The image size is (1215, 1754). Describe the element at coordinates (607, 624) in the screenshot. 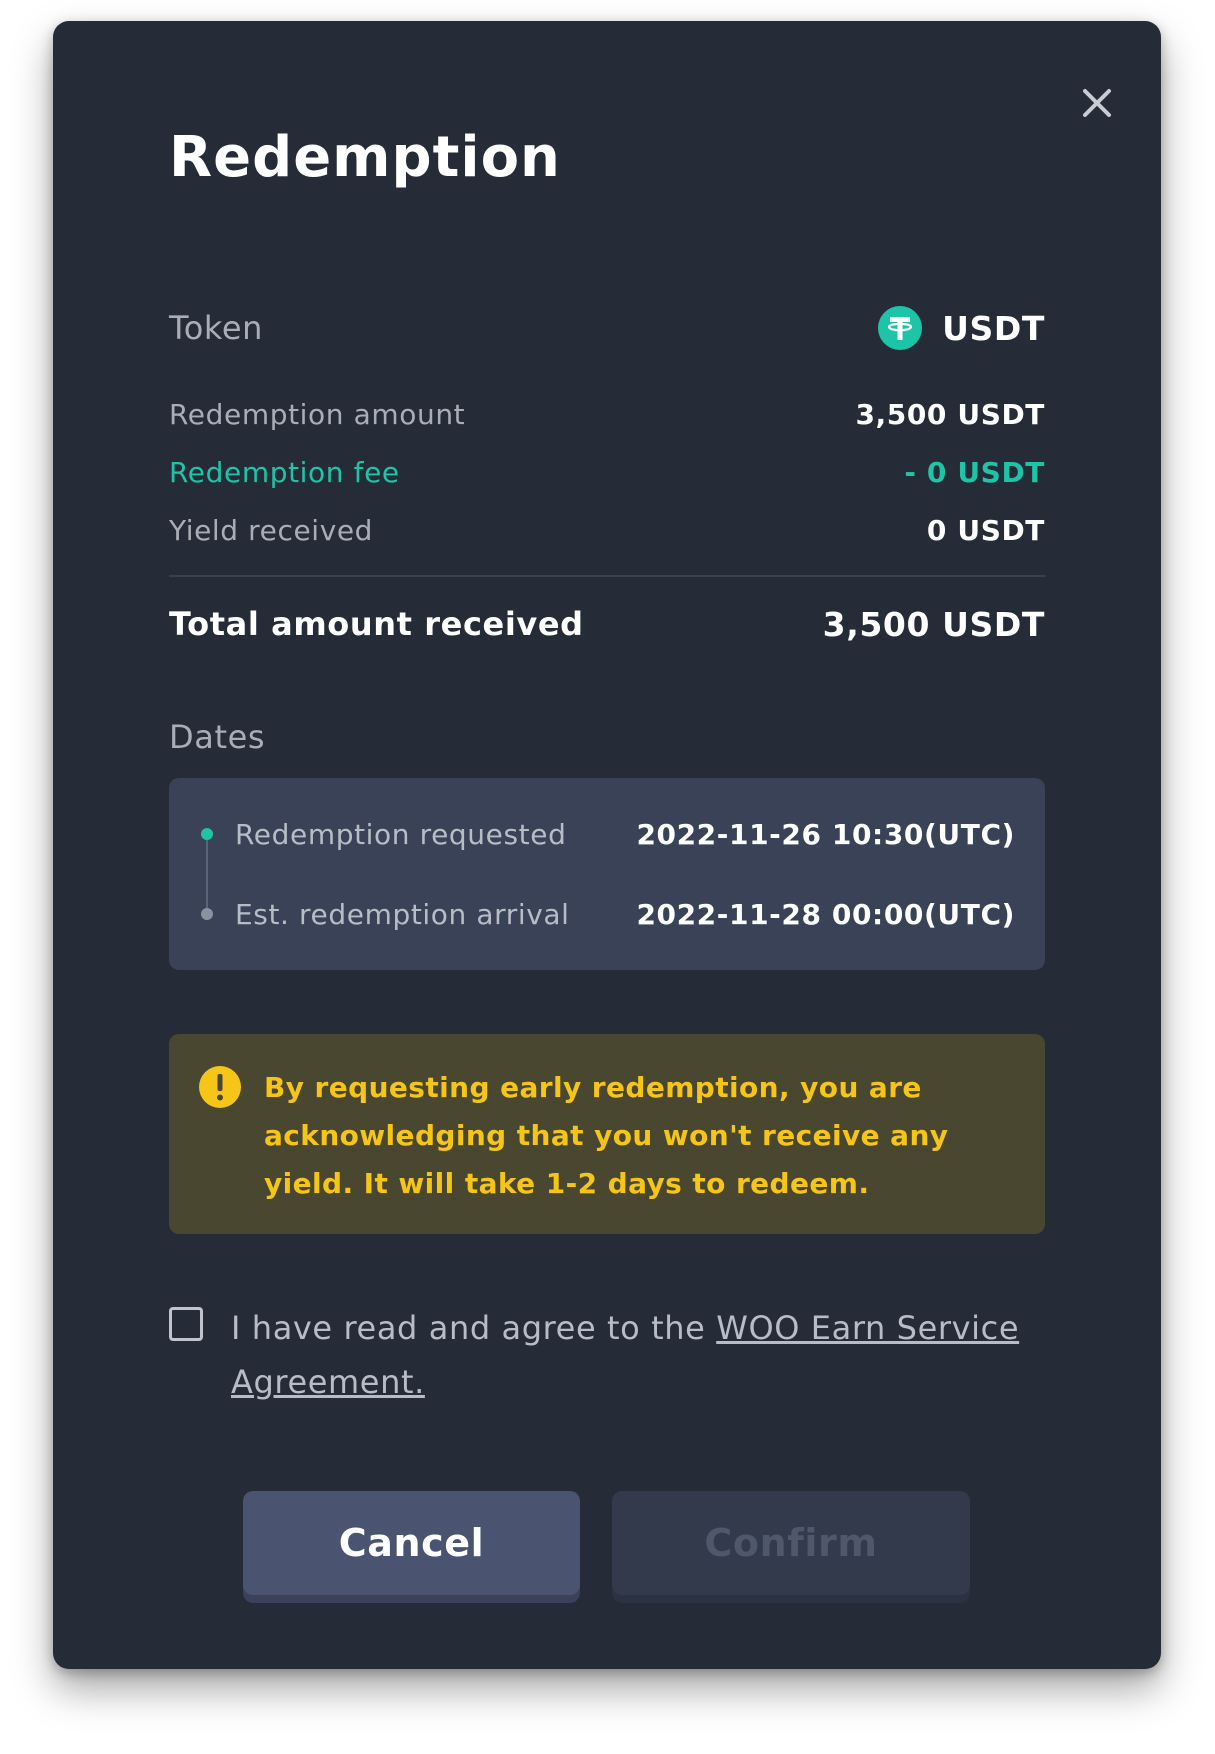

I see `total-row: Total amount received 3,500 USDT` at that location.